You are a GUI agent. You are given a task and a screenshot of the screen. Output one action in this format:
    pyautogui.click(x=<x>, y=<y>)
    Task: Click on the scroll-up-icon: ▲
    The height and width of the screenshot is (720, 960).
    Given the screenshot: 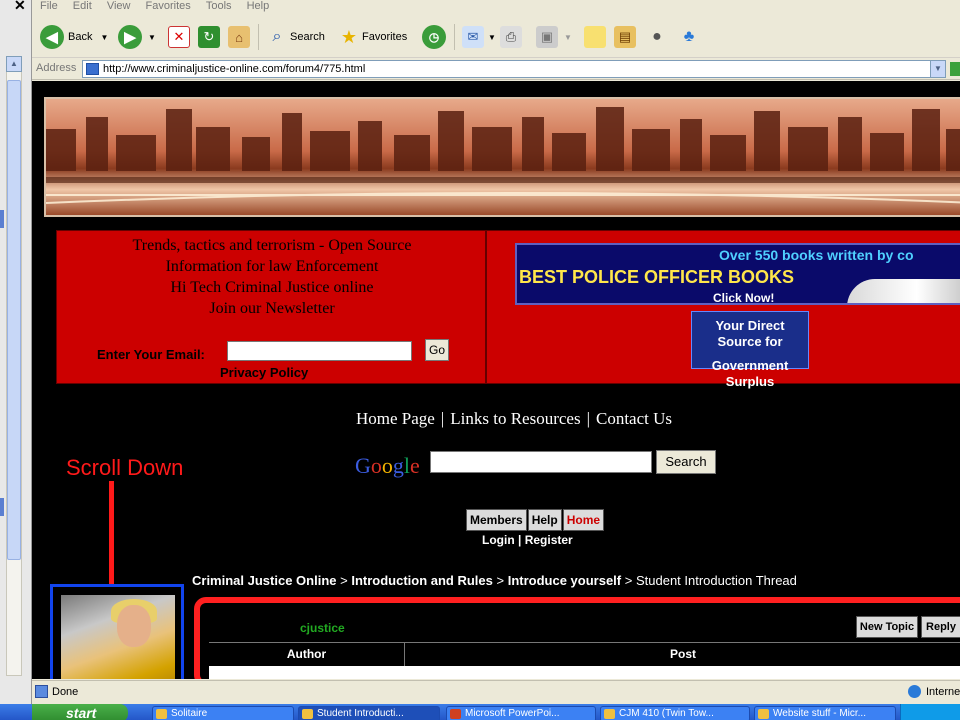 What is the action you would take?
    pyautogui.click(x=14, y=64)
    